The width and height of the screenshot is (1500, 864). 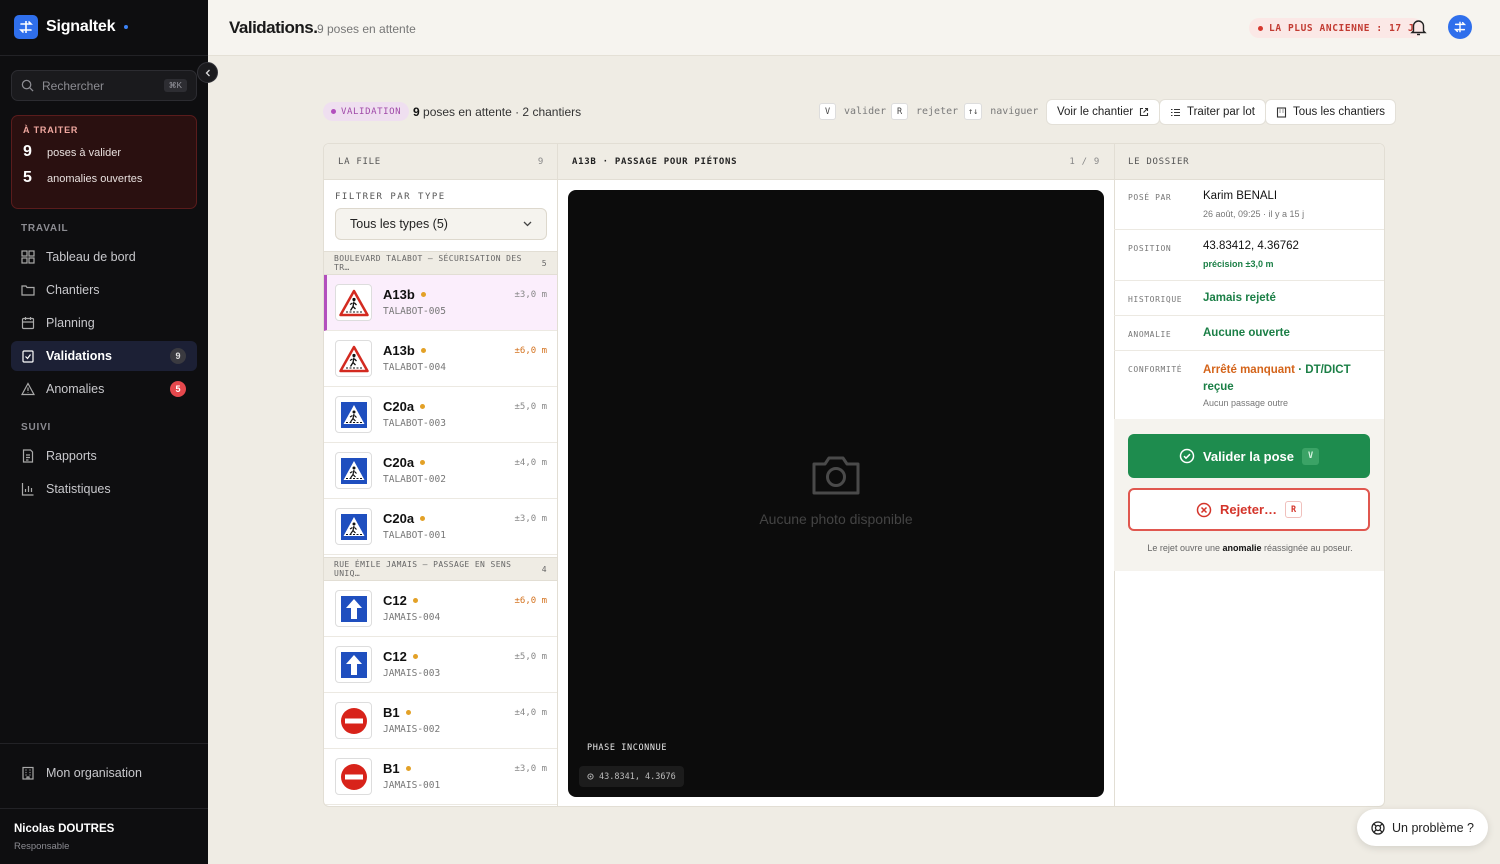 I want to click on history-value: Jamais rejeté, so click(x=1239, y=298).